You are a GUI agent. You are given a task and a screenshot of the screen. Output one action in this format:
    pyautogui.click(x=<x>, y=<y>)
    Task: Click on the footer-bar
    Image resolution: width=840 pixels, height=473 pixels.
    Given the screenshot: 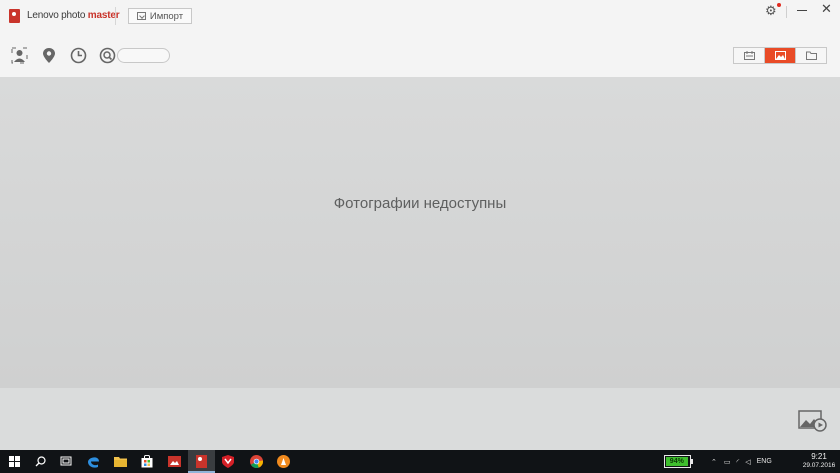 What is the action you would take?
    pyautogui.click(x=420, y=419)
    